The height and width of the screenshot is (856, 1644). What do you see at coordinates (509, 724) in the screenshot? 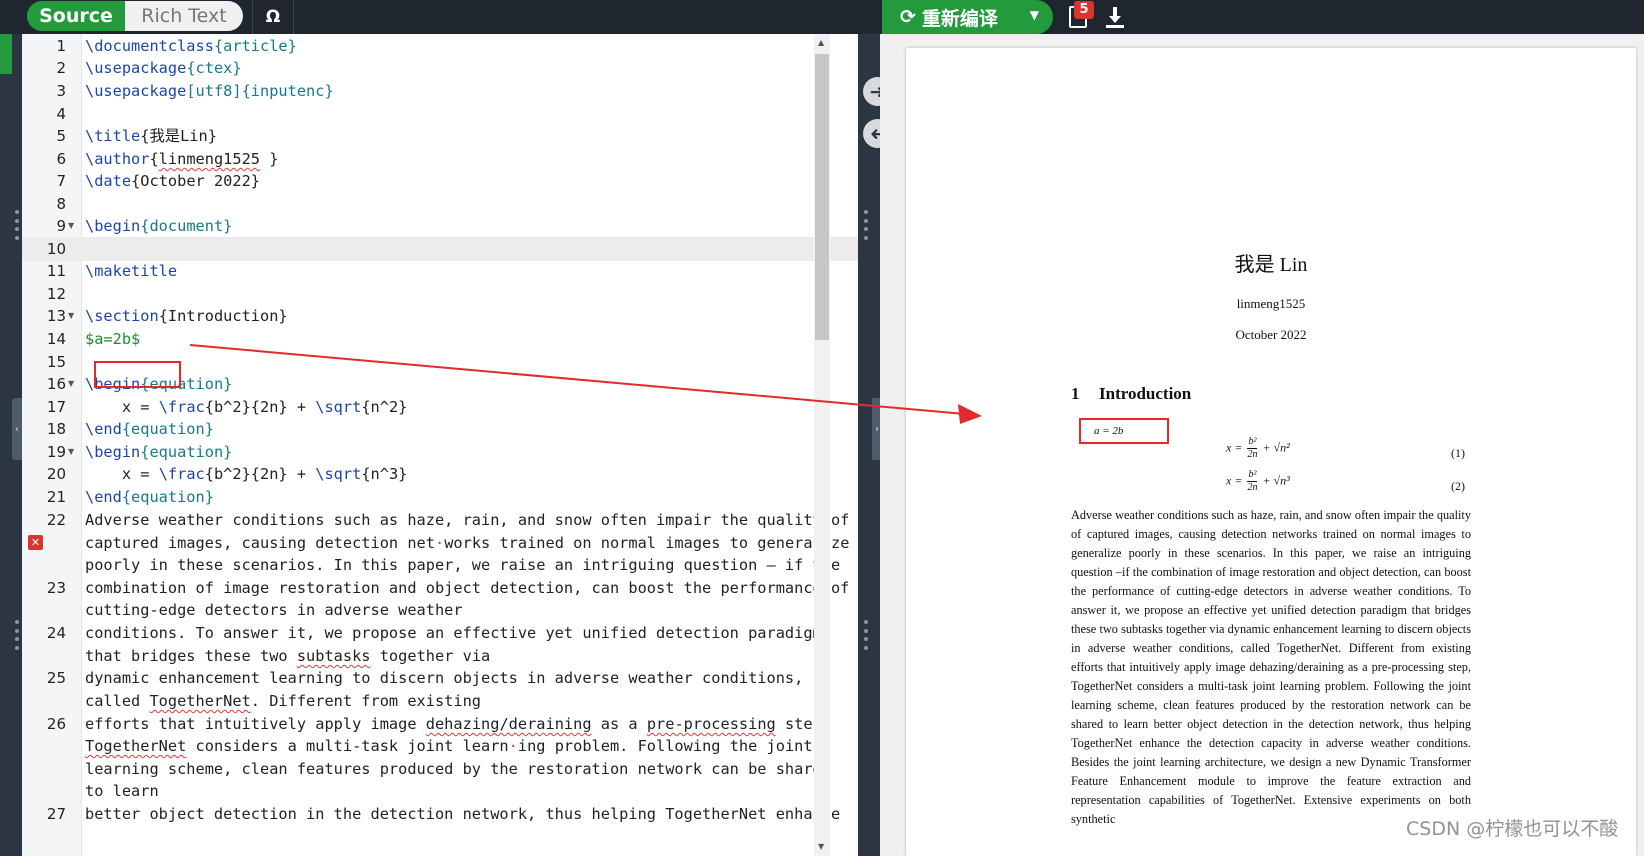
I see `spelling-error: dehazing/deraining` at bounding box center [509, 724].